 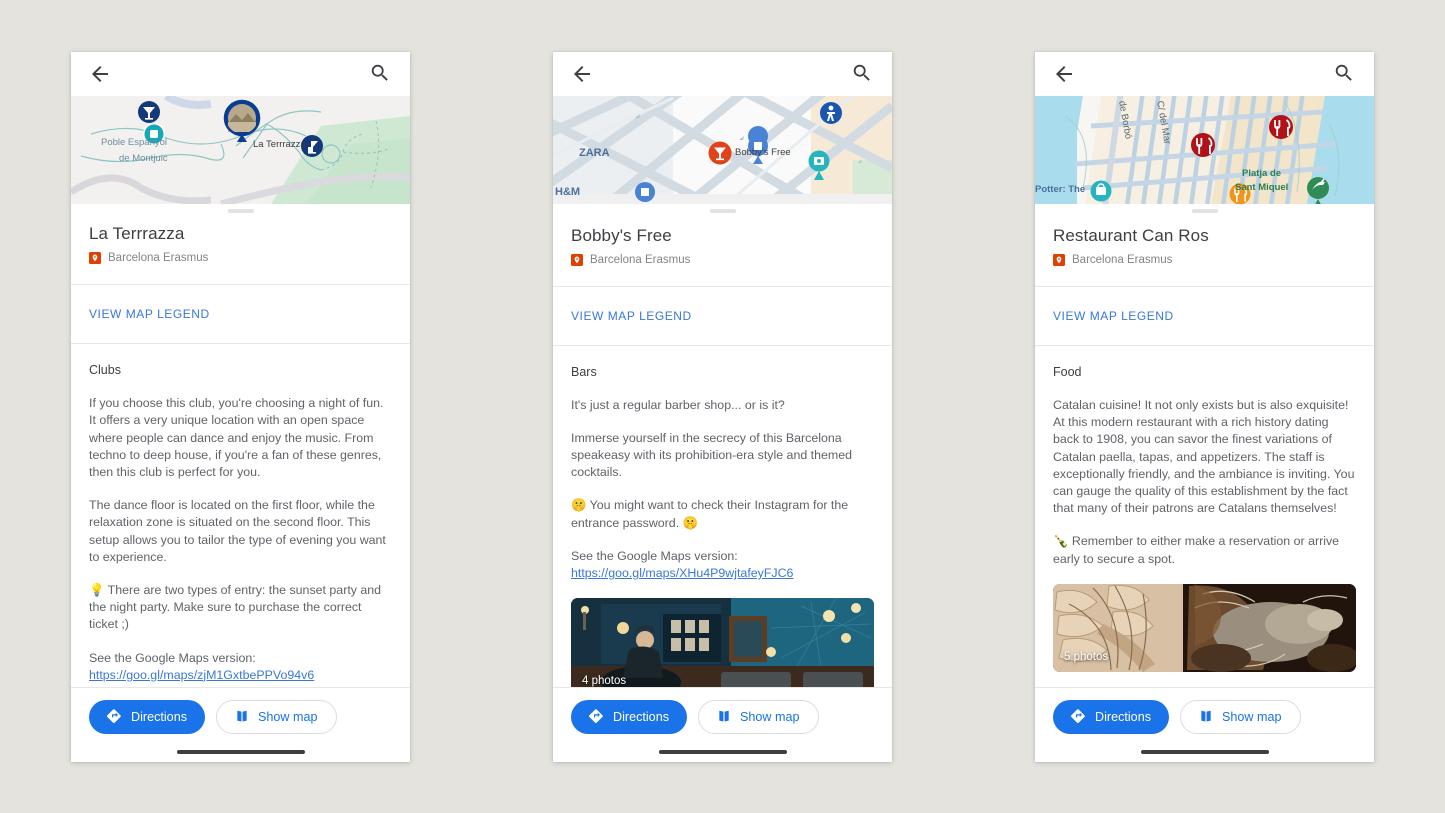 What do you see at coordinates (240, 150) in the screenshot?
I see `map-preview-la-terrrazza: Poble Espanyol de Montjuic La Terrrazza` at bounding box center [240, 150].